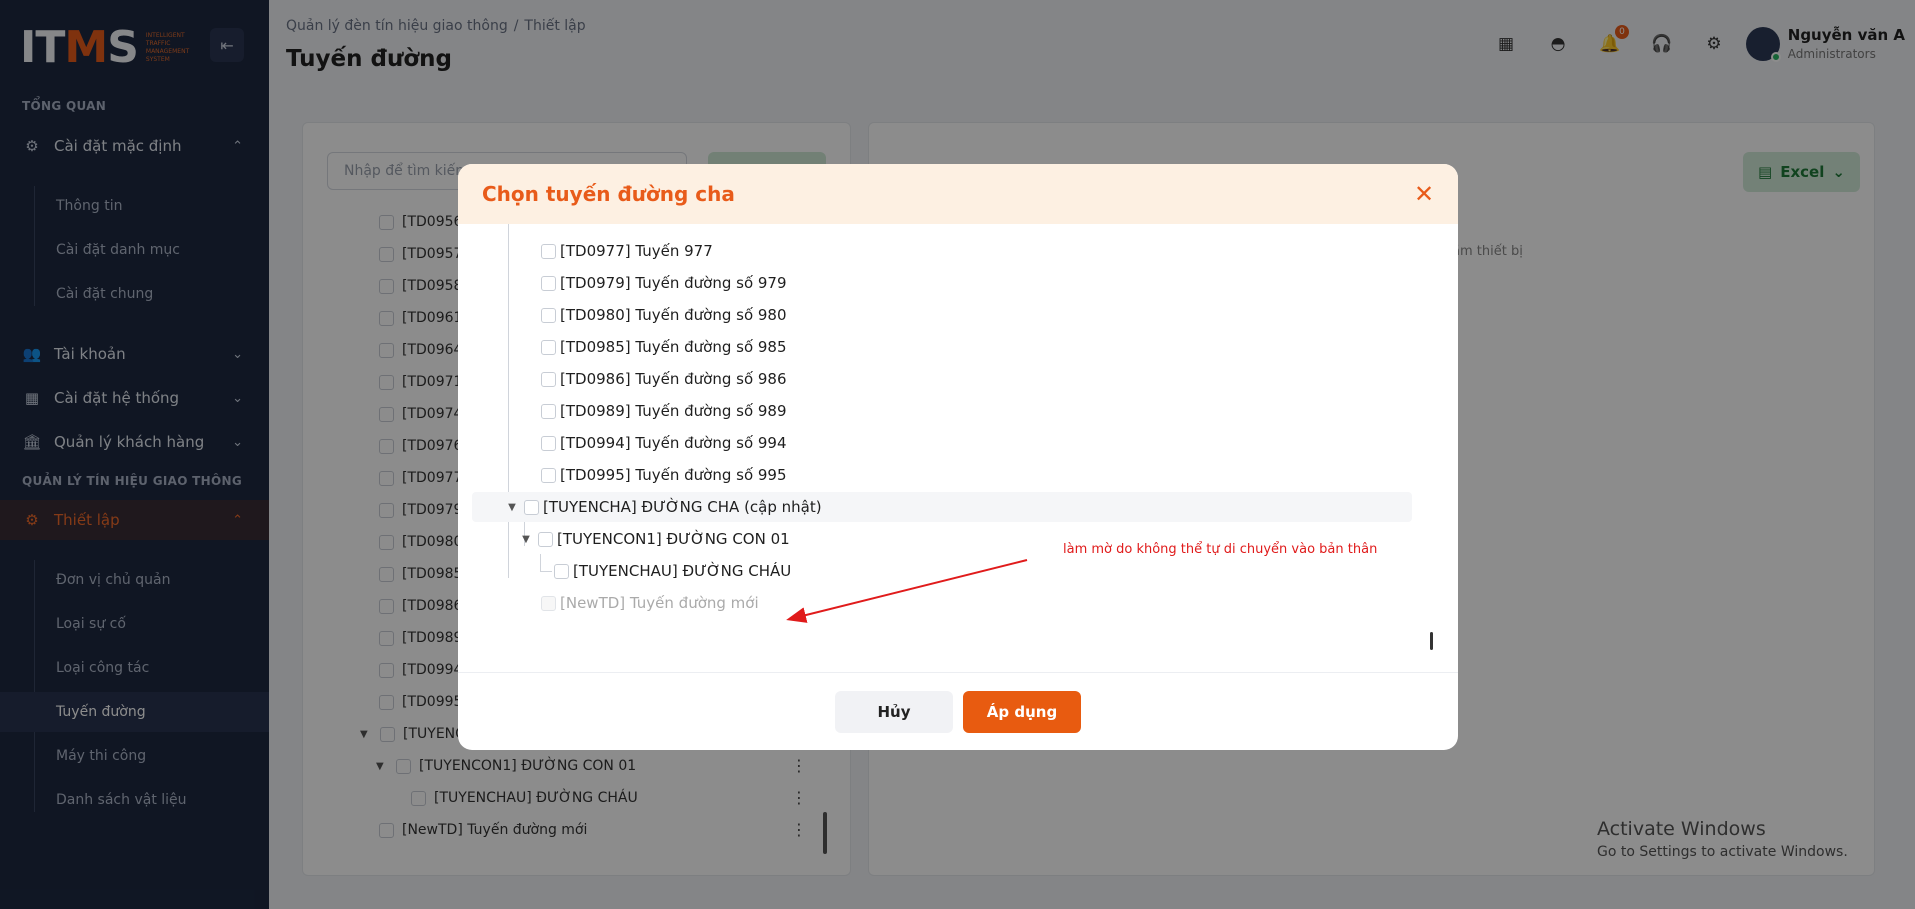 This screenshot has width=1915, height=909. I want to click on row-checkbox-disabled, so click(548, 603).